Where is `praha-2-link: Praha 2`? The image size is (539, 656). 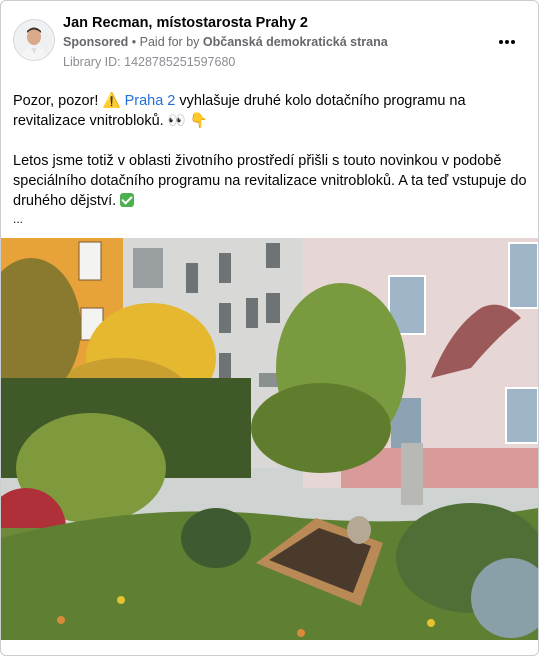 praha-2-link: Praha 2 is located at coordinates (150, 101).